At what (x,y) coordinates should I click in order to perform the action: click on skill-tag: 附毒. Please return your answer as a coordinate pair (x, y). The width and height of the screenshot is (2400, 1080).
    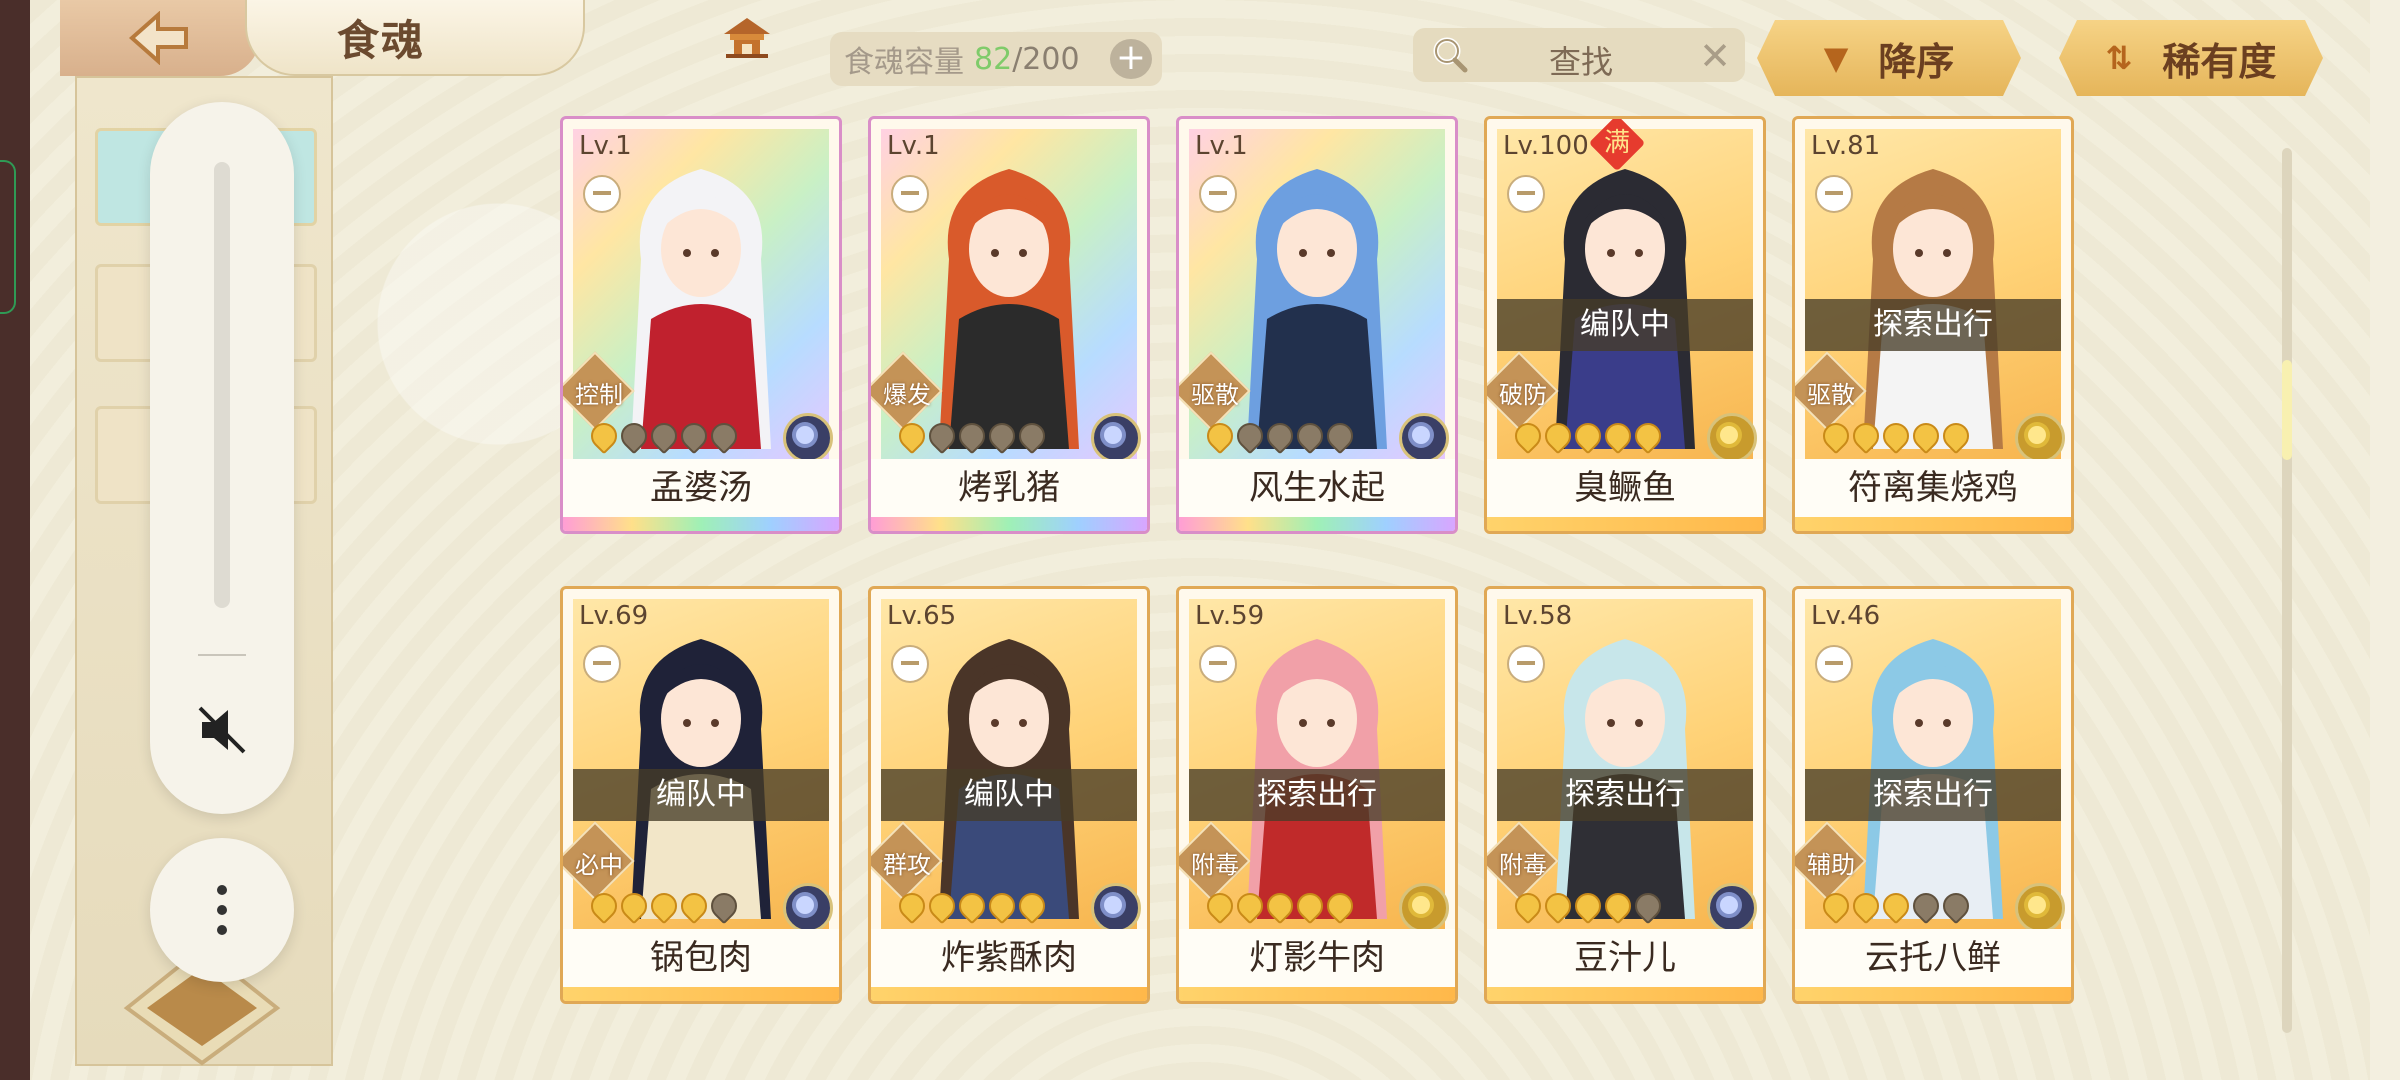
    Looking at the image, I should click on (1215, 865).